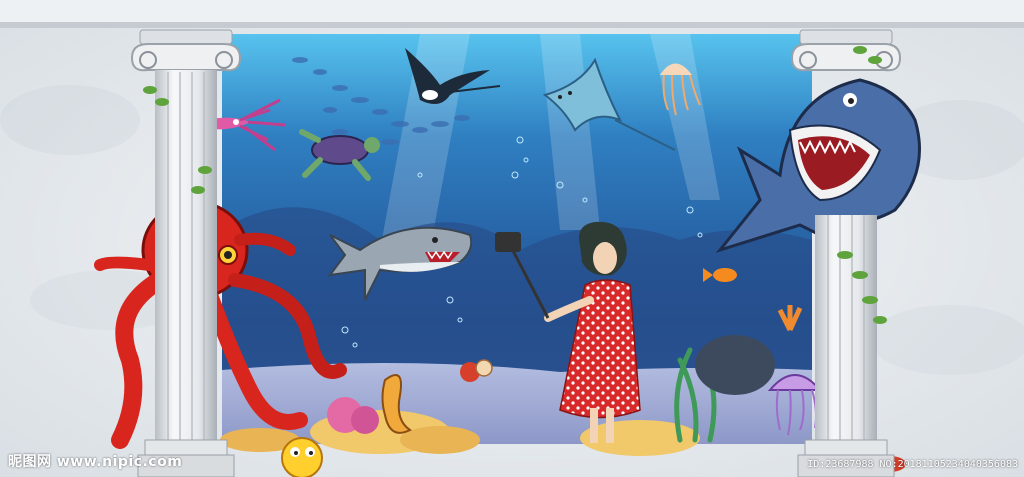 The height and width of the screenshot is (477, 1024). What do you see at coordinates (512, 11) in the screenshot?
I see `top-ledge` at bounding box center [512, 11].